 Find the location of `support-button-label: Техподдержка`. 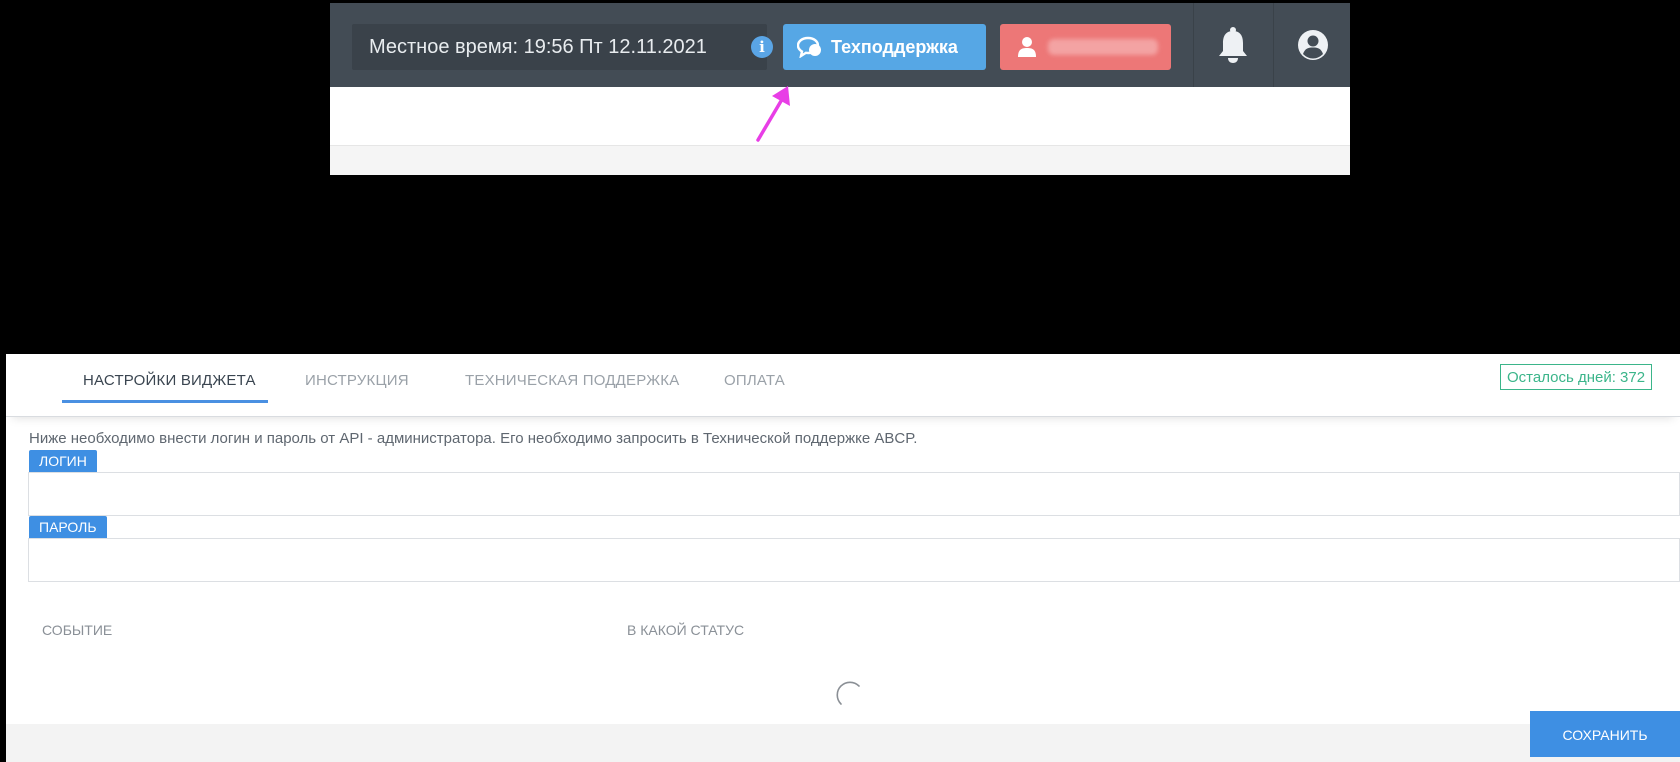

support-button-label: Техподдержка is located at coordinates (894, 47).